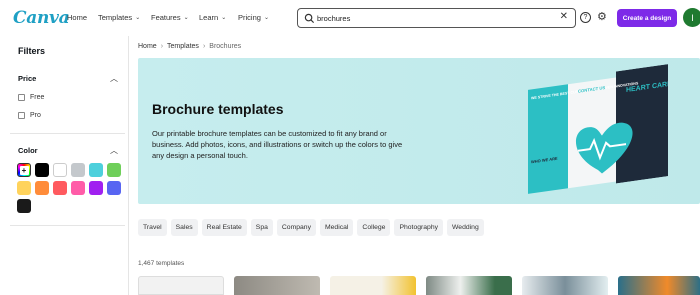  What do you see at coordinates (96, 188) in the screenshot?
I see `swatch-purple` at bounding box center [96, 188].